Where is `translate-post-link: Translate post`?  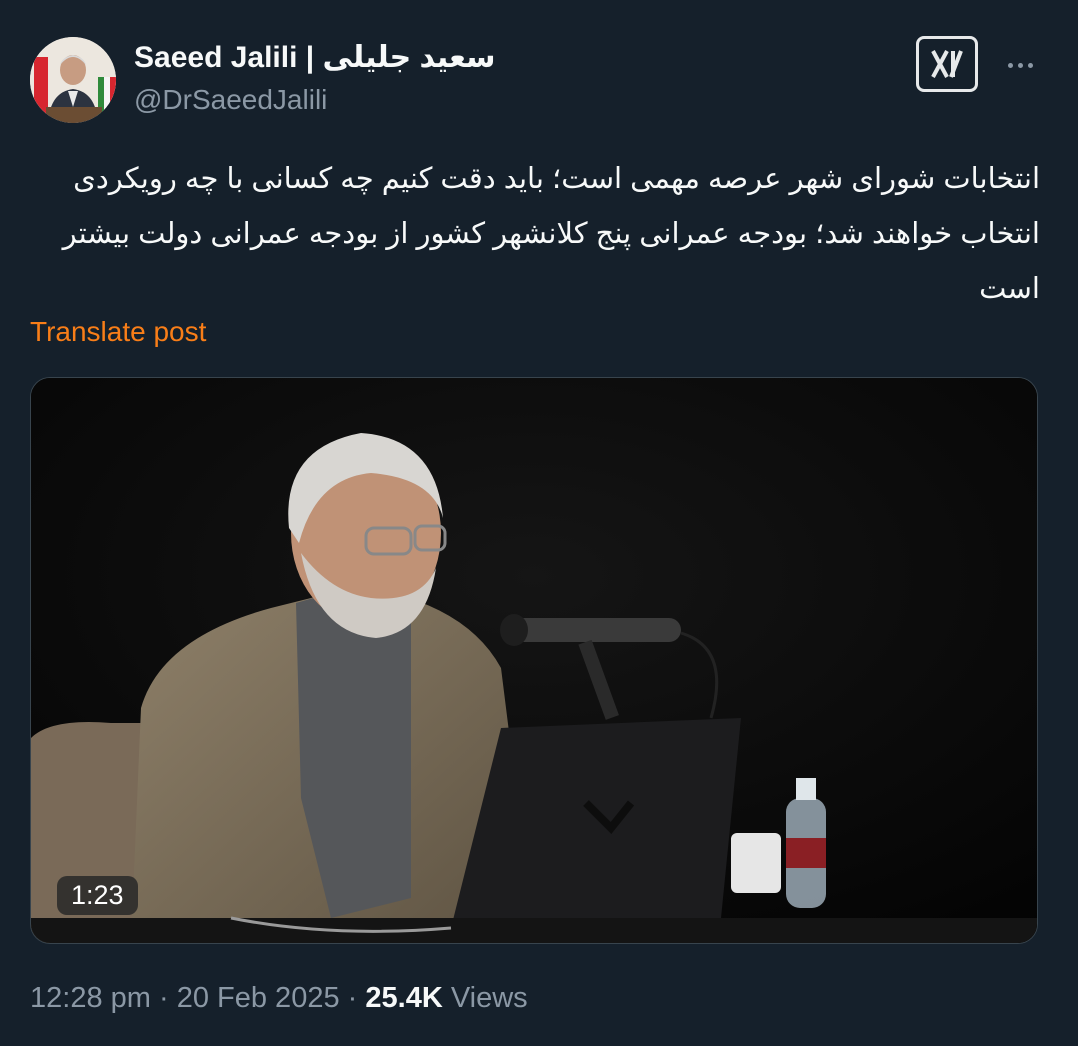 translate-post-link: Translate post is located at coordinates (118, 332).